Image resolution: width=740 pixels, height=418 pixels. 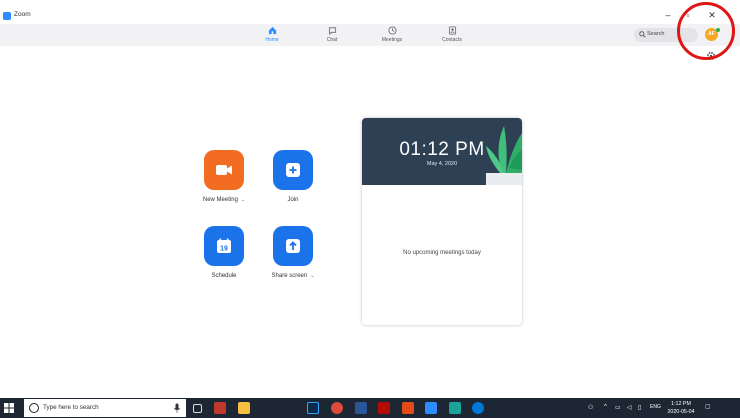 I want to click on office-icon, so click(x=408, y=408).